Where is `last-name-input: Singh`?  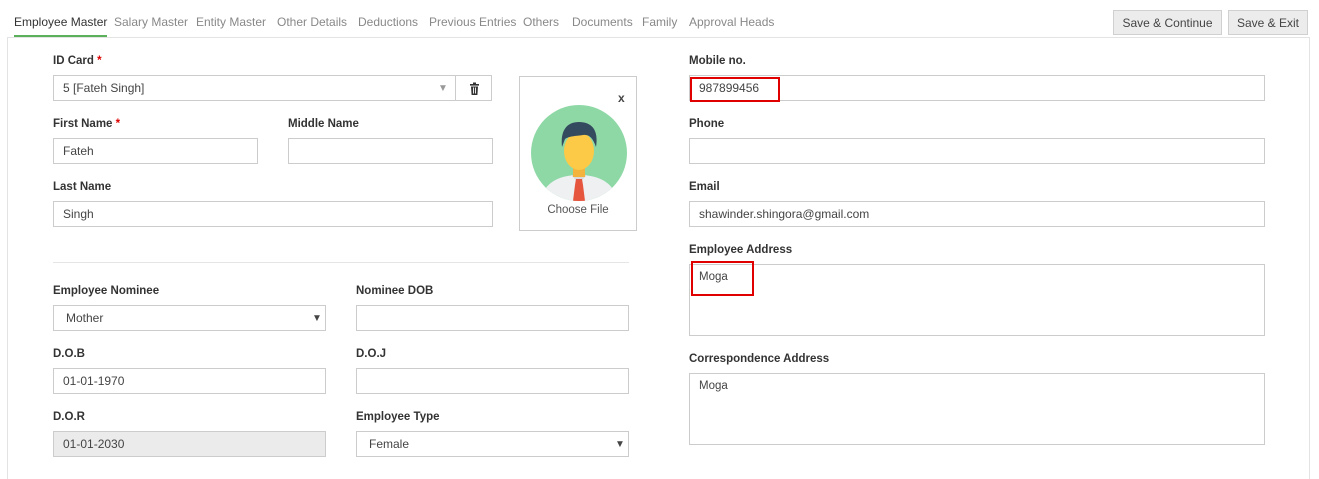
last-name-input: Singh is located at coordinates (273, 214).